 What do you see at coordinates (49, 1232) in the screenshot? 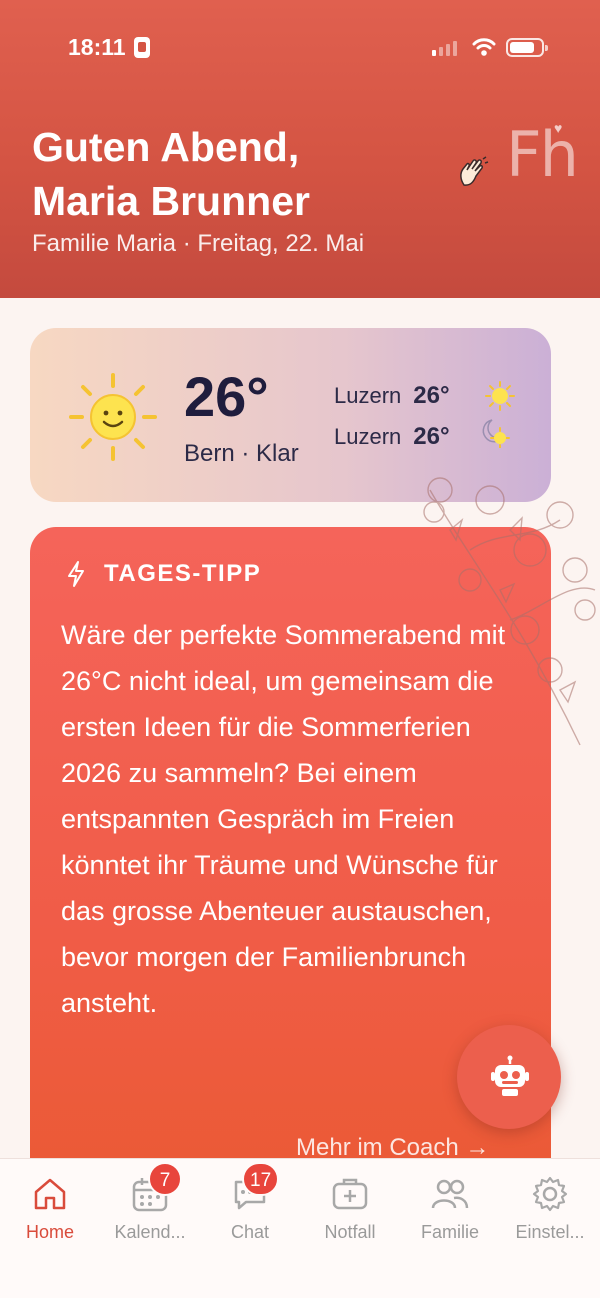
I see `tab-label: Home` at bounding box center [49, 1232].